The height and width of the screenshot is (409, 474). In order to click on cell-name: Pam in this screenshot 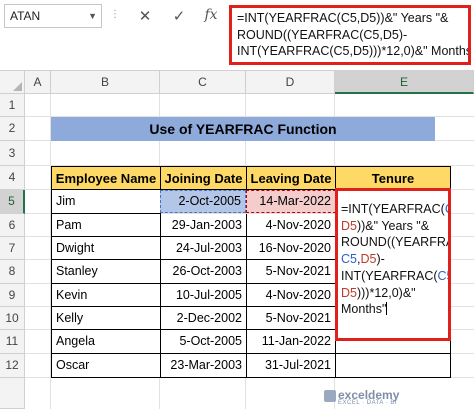, I will do `click(106, 225)`.